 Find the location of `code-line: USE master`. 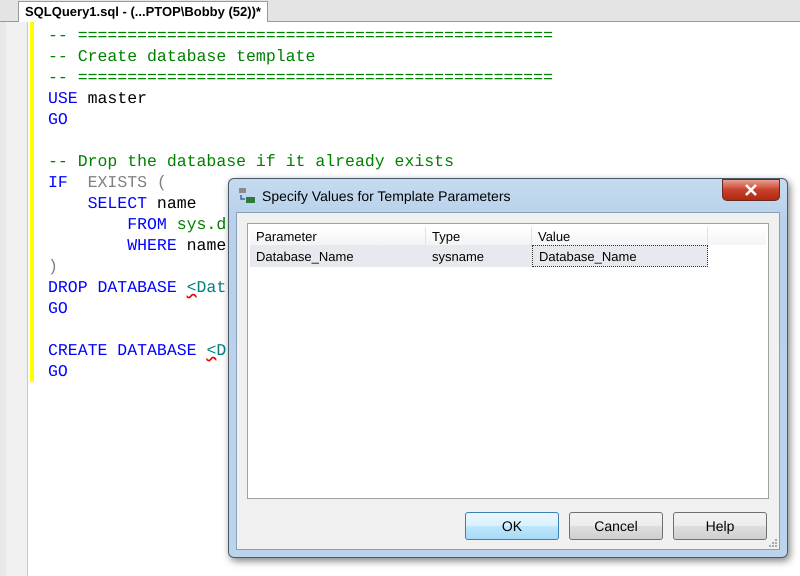

code-line: USE master is located at coordinates (98, 98).